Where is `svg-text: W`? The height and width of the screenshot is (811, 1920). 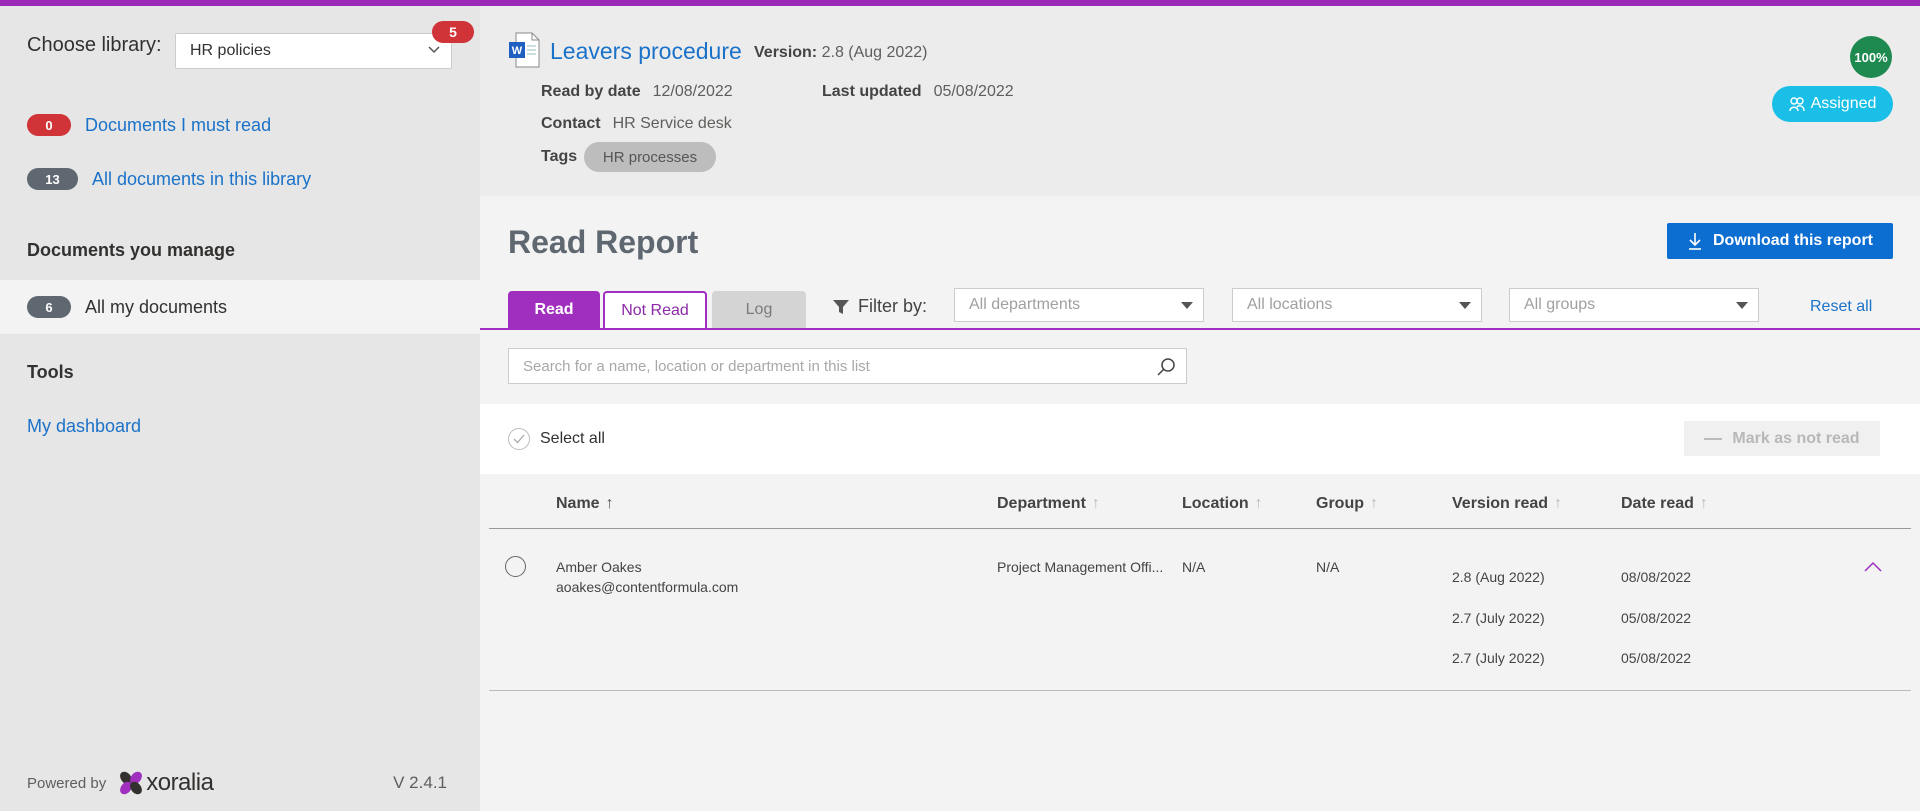 svg-text: W is located at coordinates (517, 51).